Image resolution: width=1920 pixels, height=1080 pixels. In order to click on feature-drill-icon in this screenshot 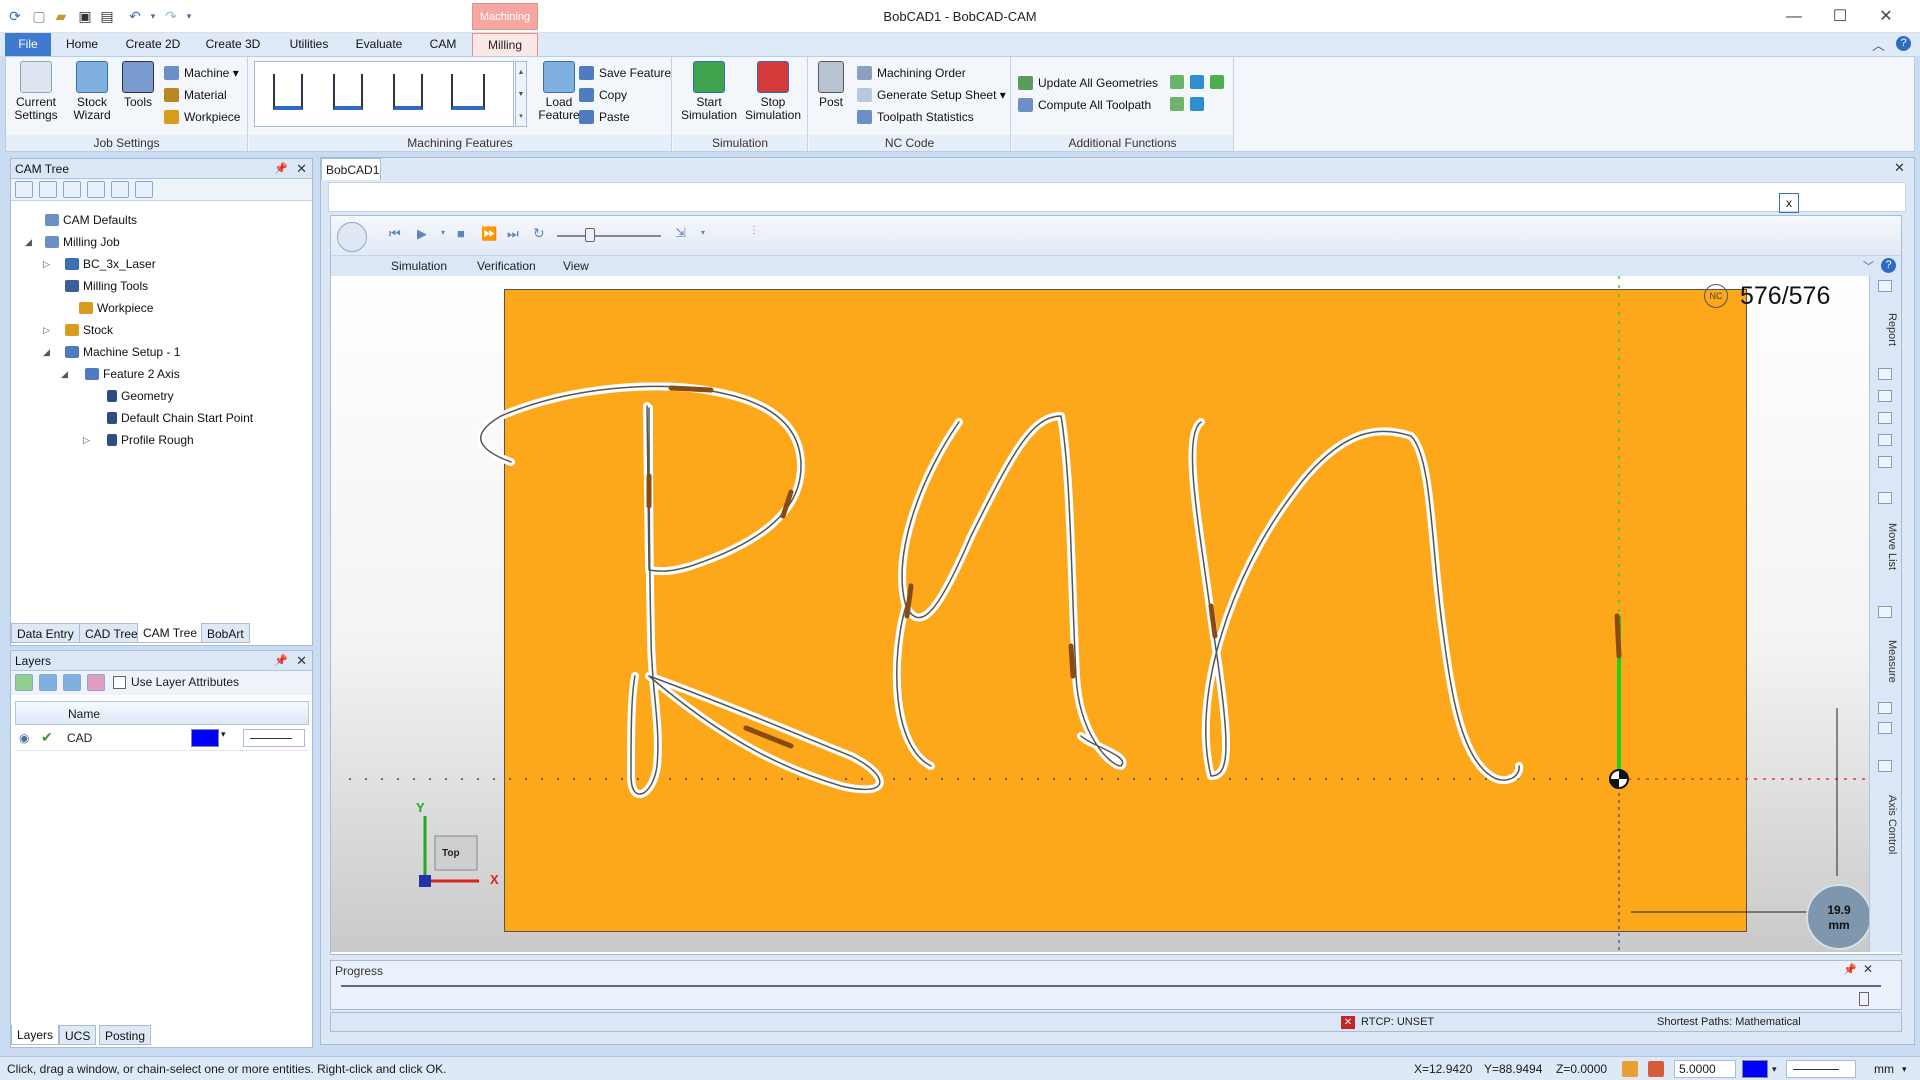, I will do `click(408, 92)`.